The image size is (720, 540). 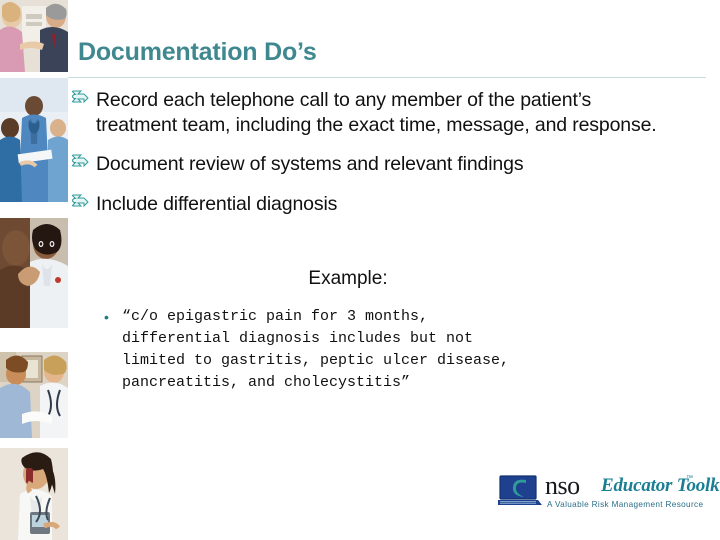 What do you see at coordinates (689, 478) in the screenshot?
I see `logo-trademark-symbol: ™` at bounding box center [689, 478].